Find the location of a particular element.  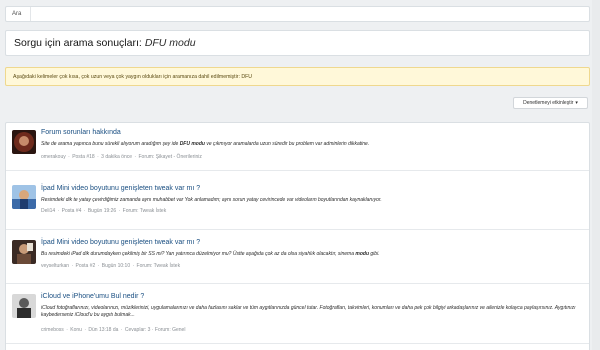

page-edge is located at coordinates (596, 175).